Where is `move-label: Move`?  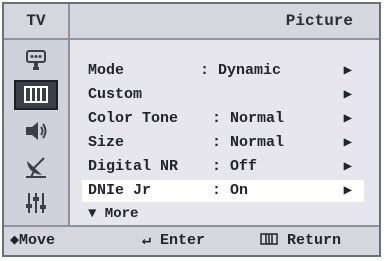
move-label: Move is located at coordinates (37, 240).